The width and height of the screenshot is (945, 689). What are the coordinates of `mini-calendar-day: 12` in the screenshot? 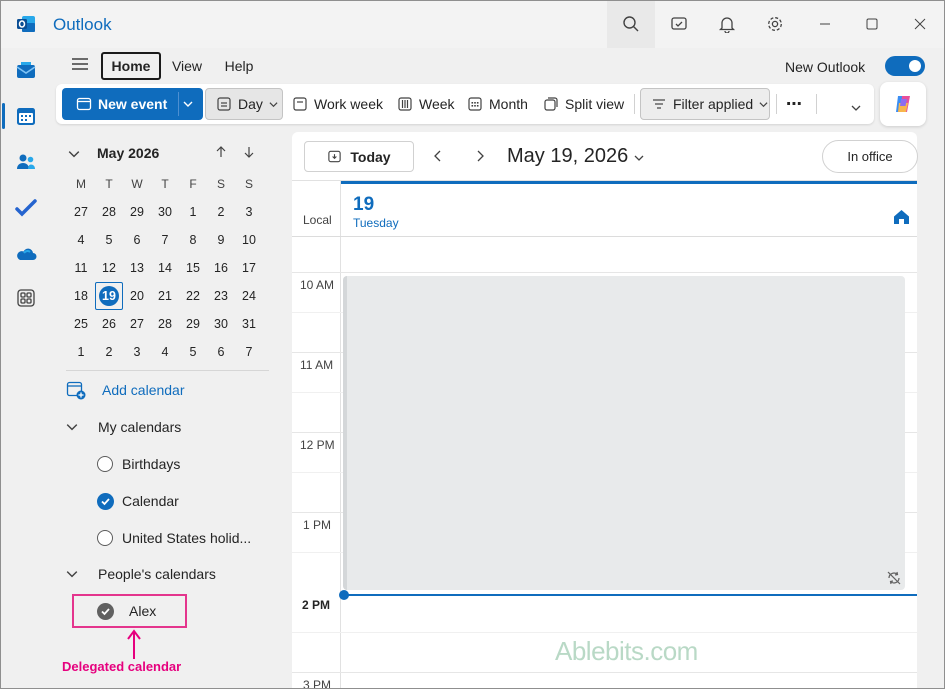 It's located at (109, 268).